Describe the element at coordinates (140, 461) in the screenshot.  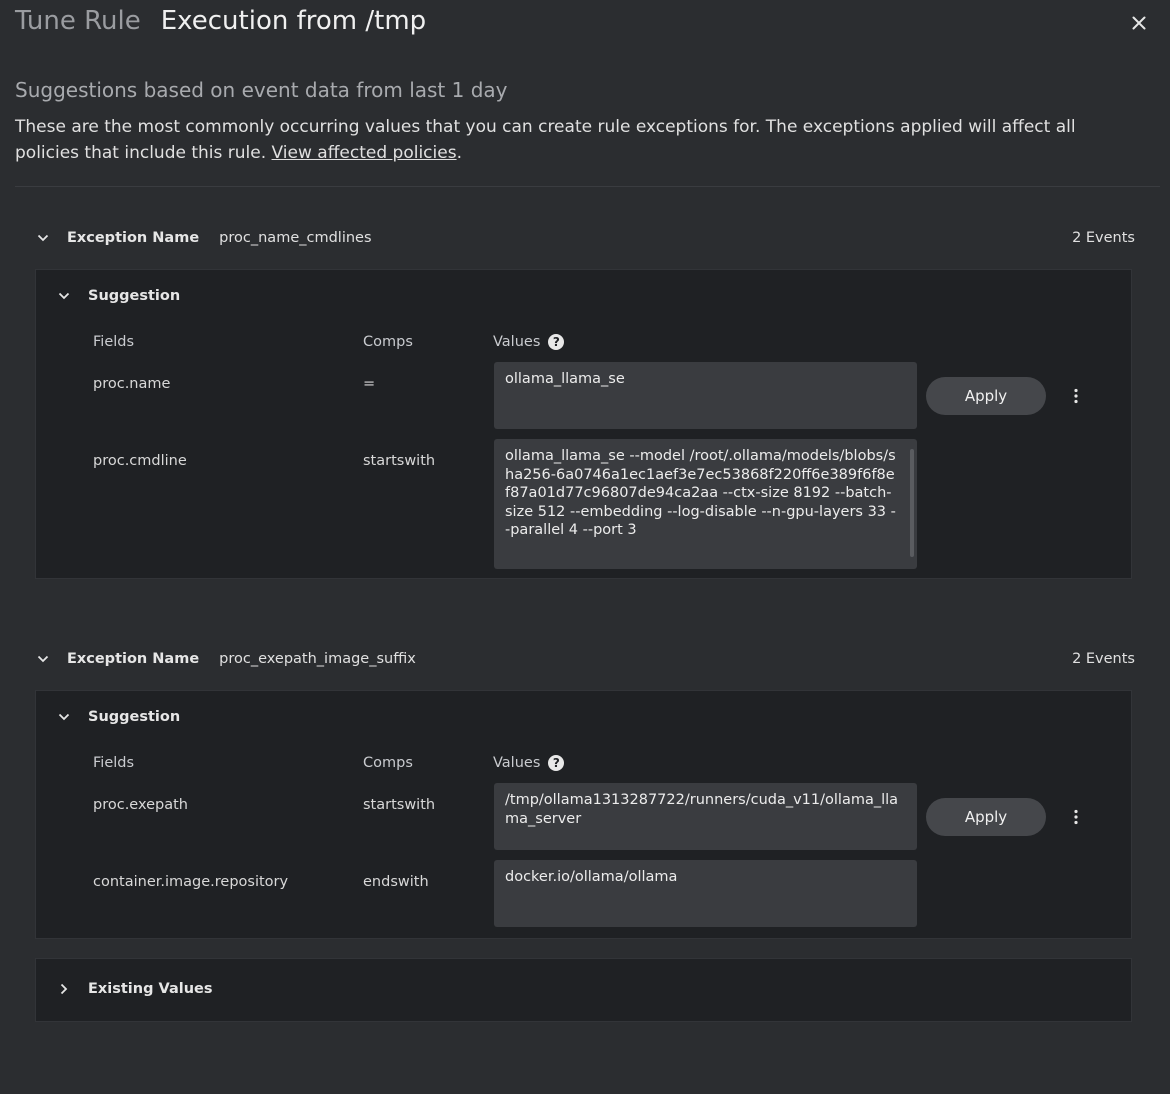
I see `field-name: proc.cmdline` at that location.